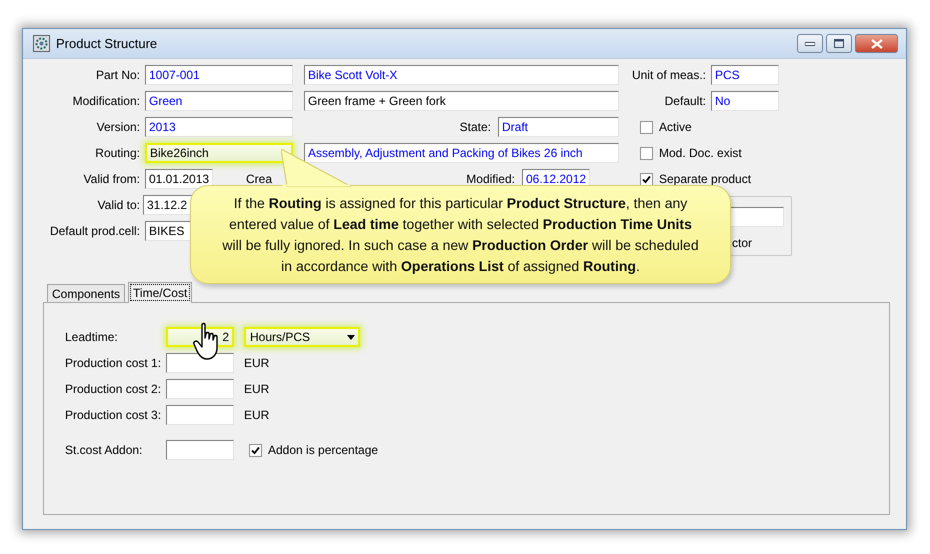 This screenshot has width=930, height=554. What do you see at coordinates (685, 101) in the screenshot?
I see `field-label: Default:` at bounding box center [685, 101].